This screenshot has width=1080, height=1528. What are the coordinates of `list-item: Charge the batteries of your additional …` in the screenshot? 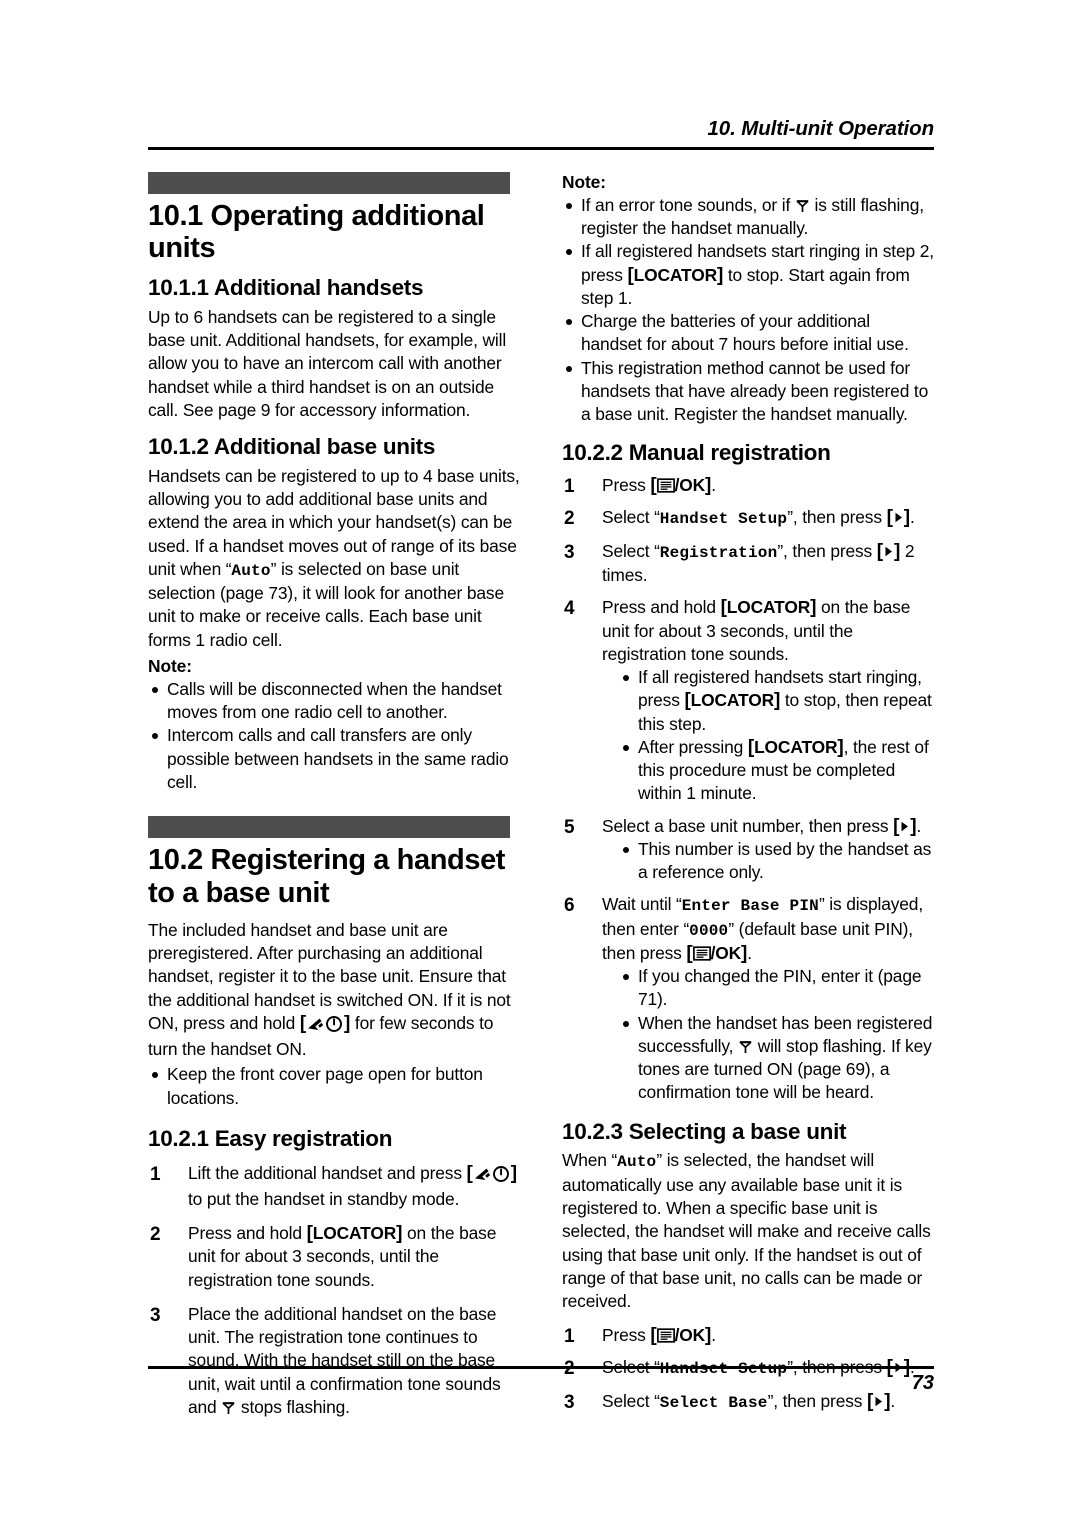 It's located at (748, 333).